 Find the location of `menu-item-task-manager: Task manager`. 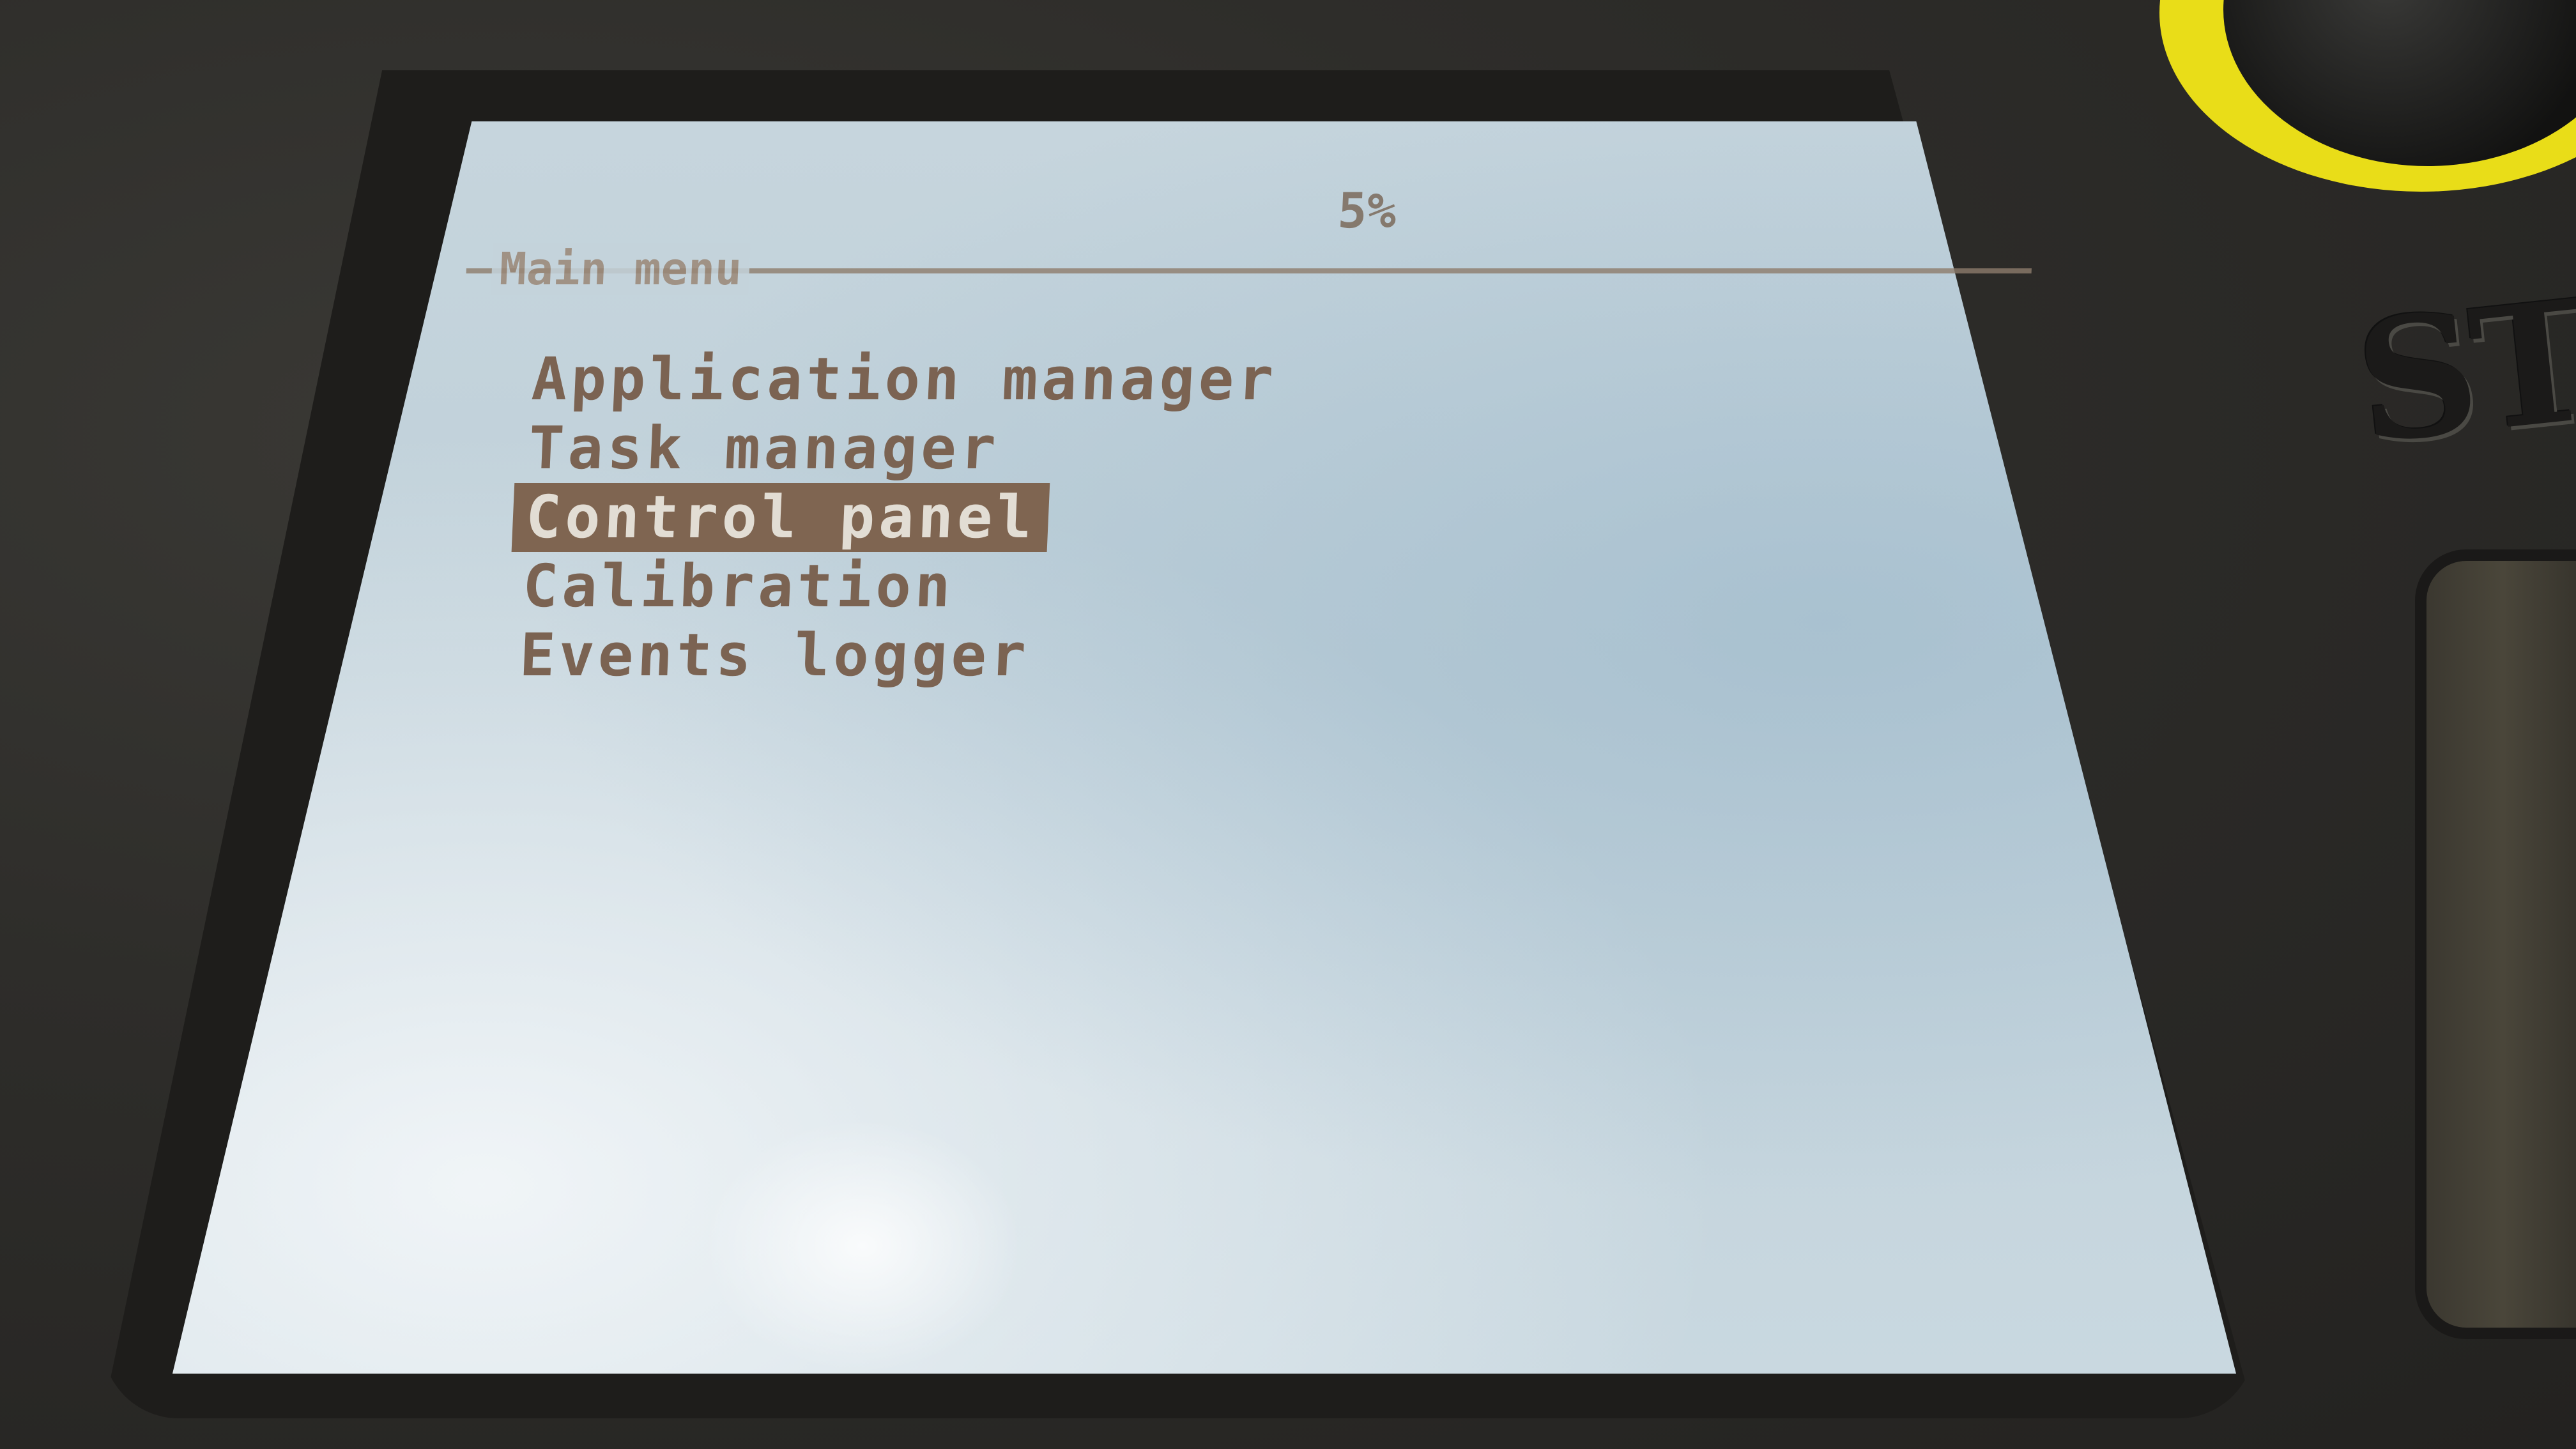

menu-item-task-manager: Task manager is located at coordinates (763, 448).